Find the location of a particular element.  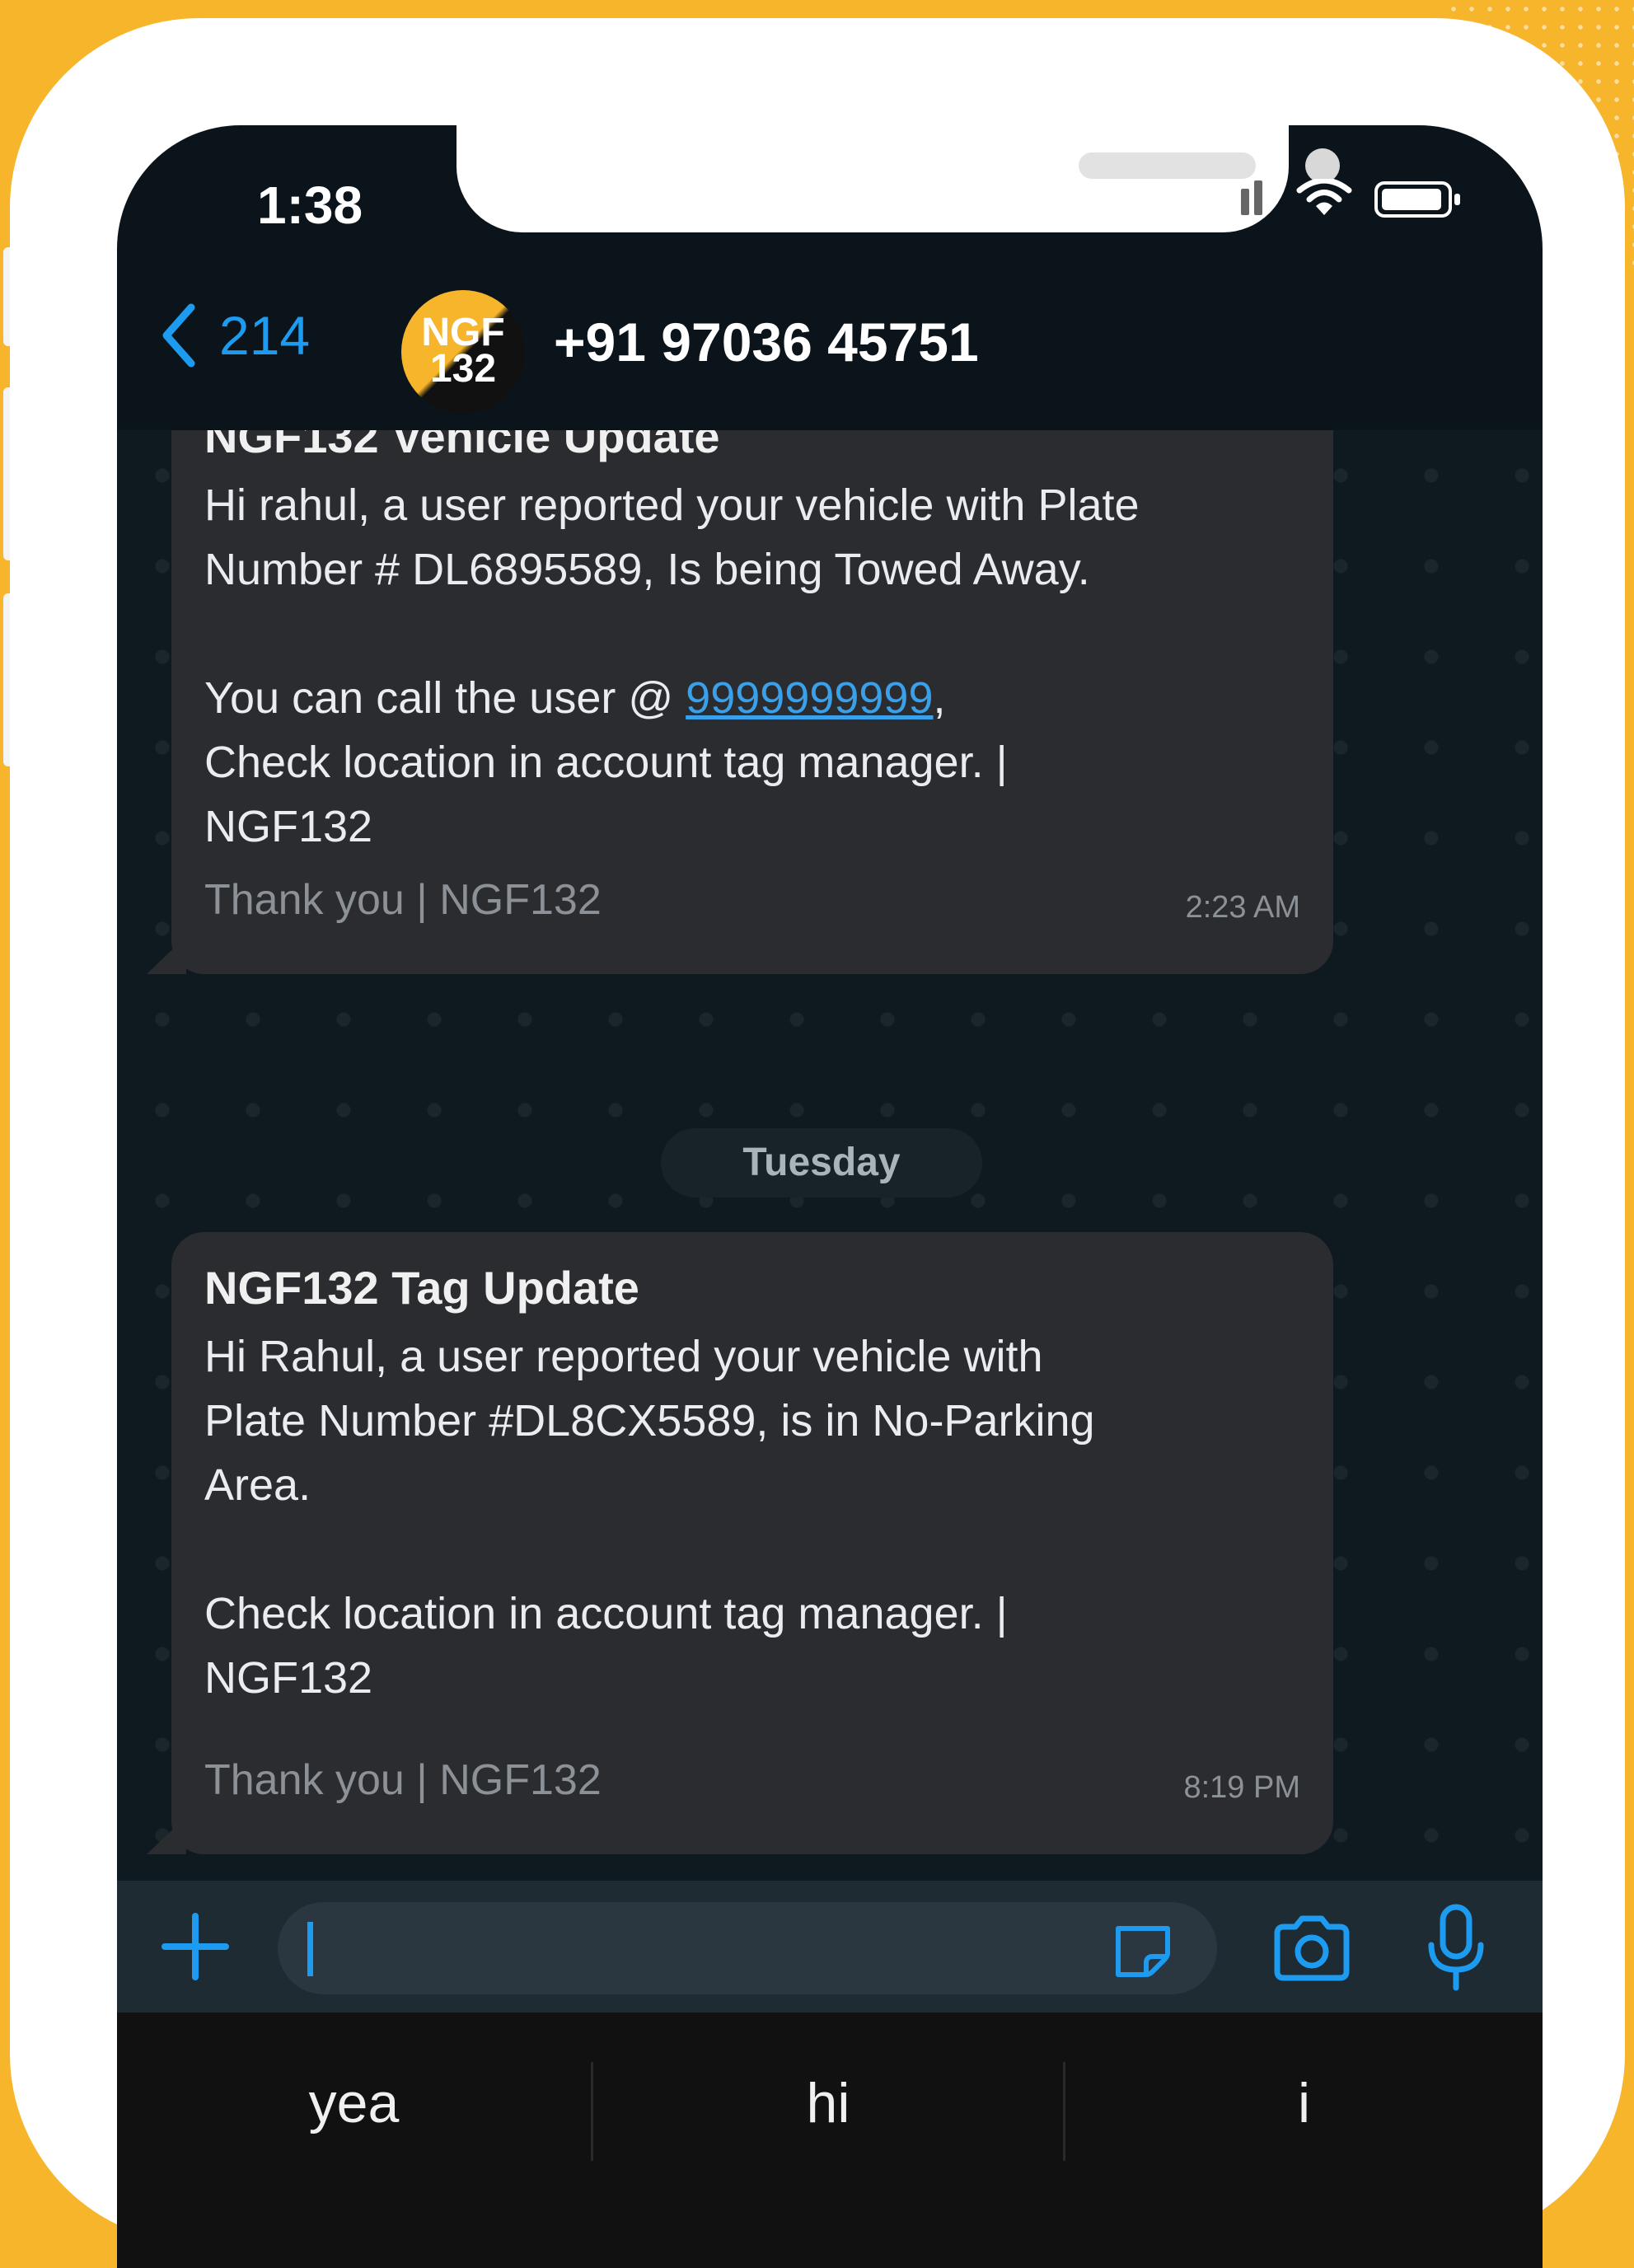

suggestion-item: hi is located at coordinates (828, 2103).